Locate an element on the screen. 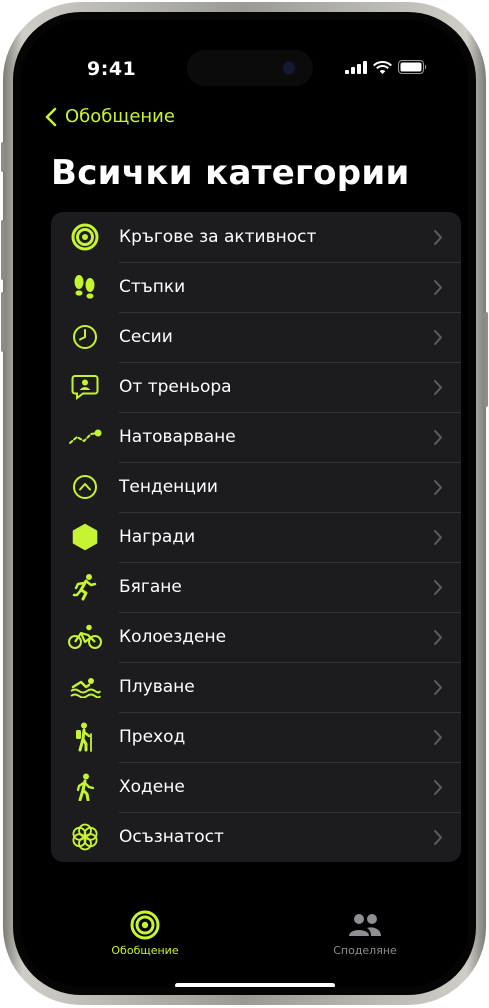  tab-summary: Обобщение is located at coordinates (145, 933).